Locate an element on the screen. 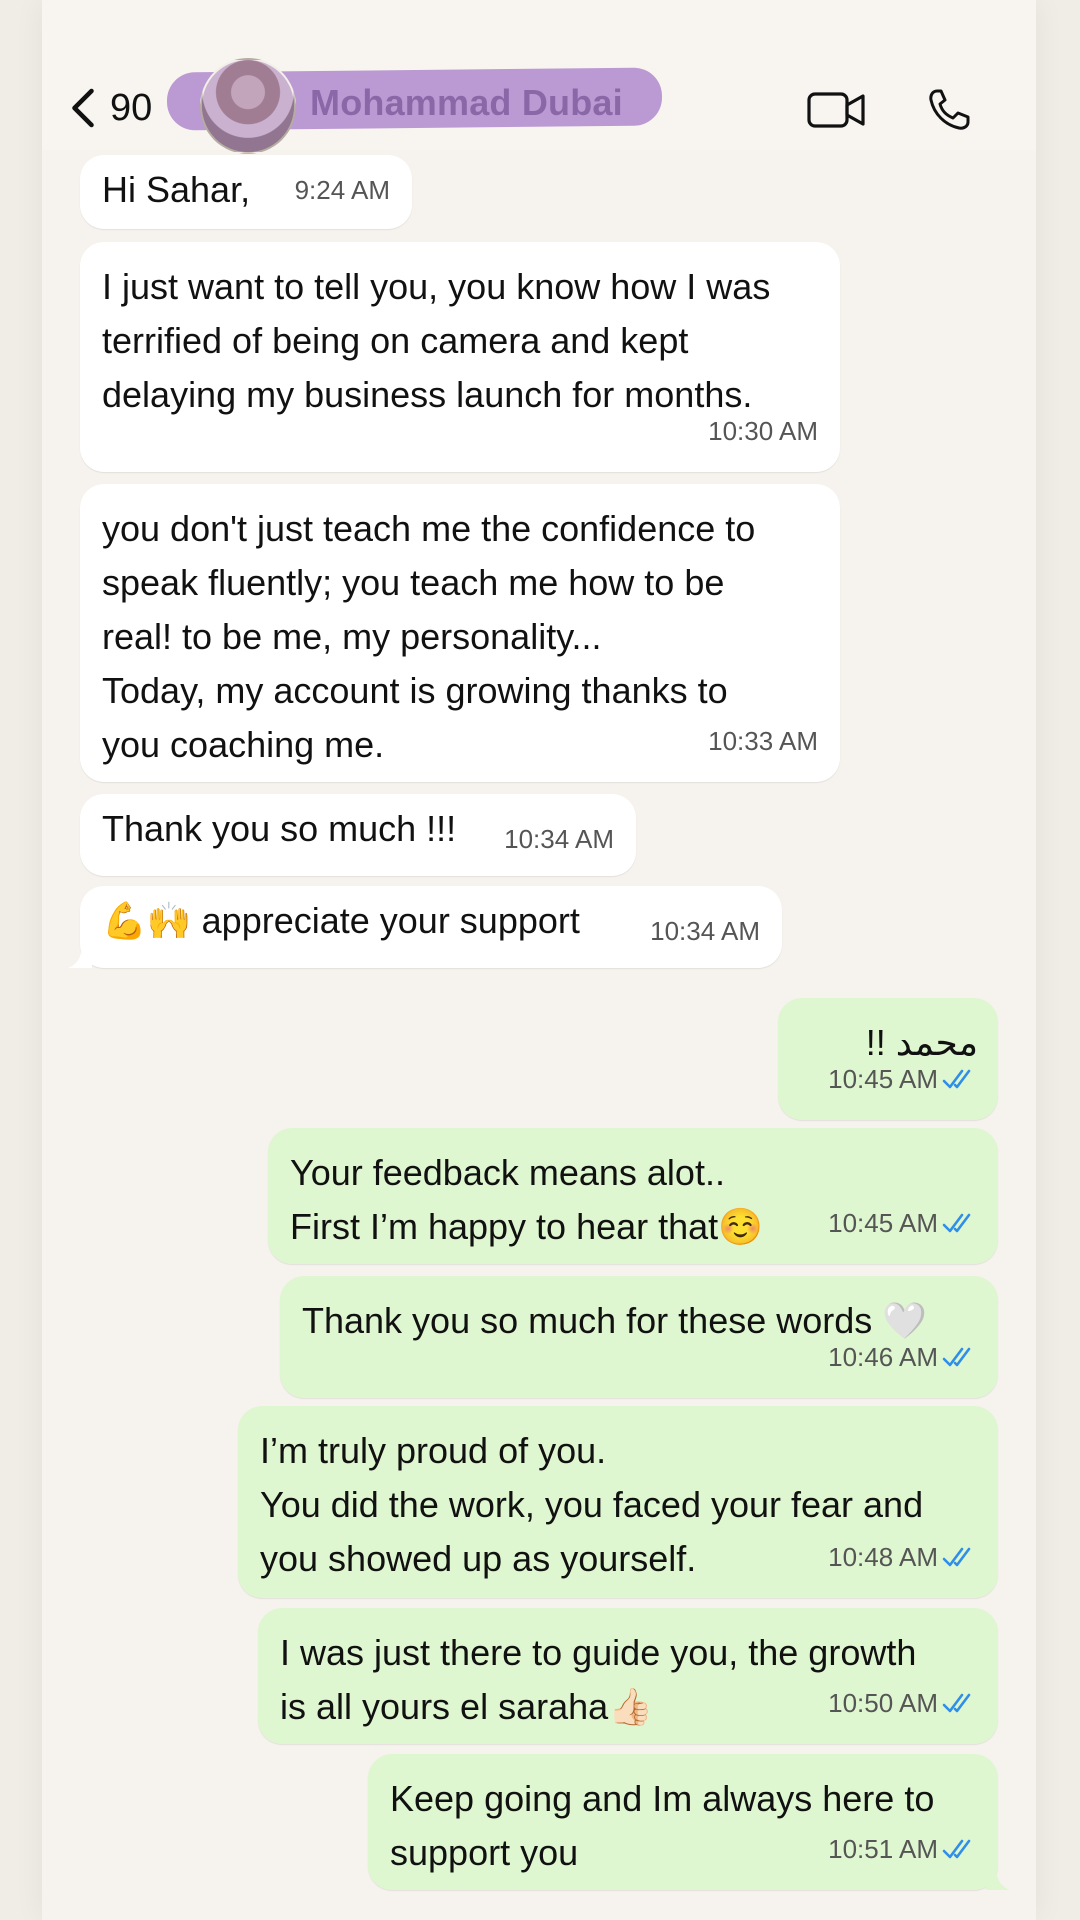  chat-header: 90 Mohammad Dubai is located at coordinates (539, 77).